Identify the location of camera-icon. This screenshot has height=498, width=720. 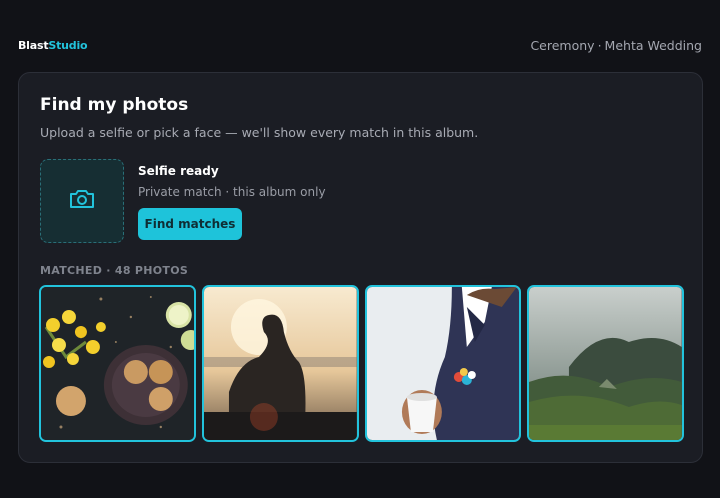
(82, 201).